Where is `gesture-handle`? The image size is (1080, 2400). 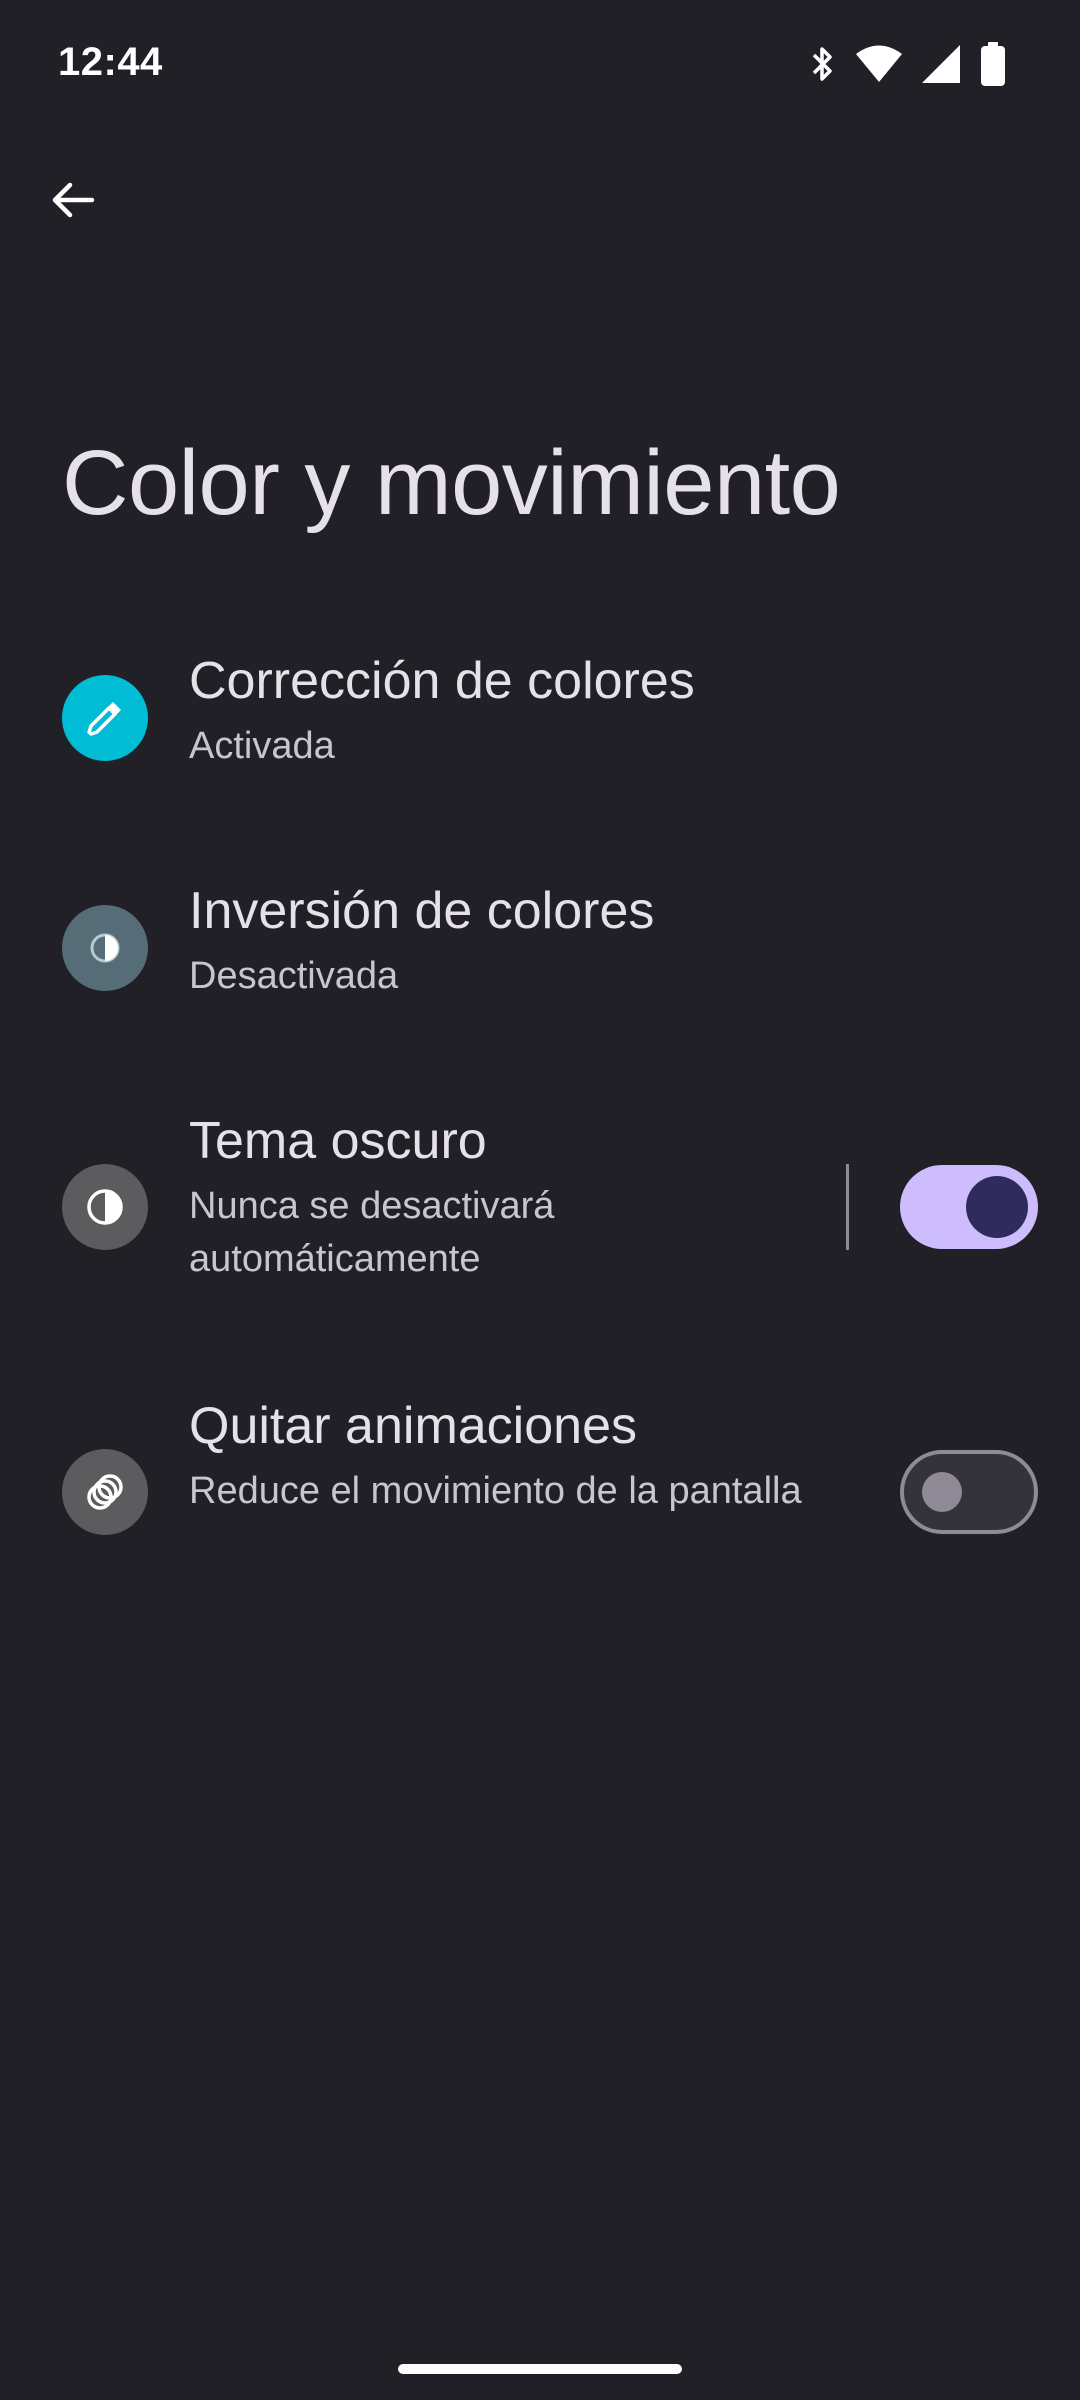 gesture-handle is located at coordinates (540, 2369).